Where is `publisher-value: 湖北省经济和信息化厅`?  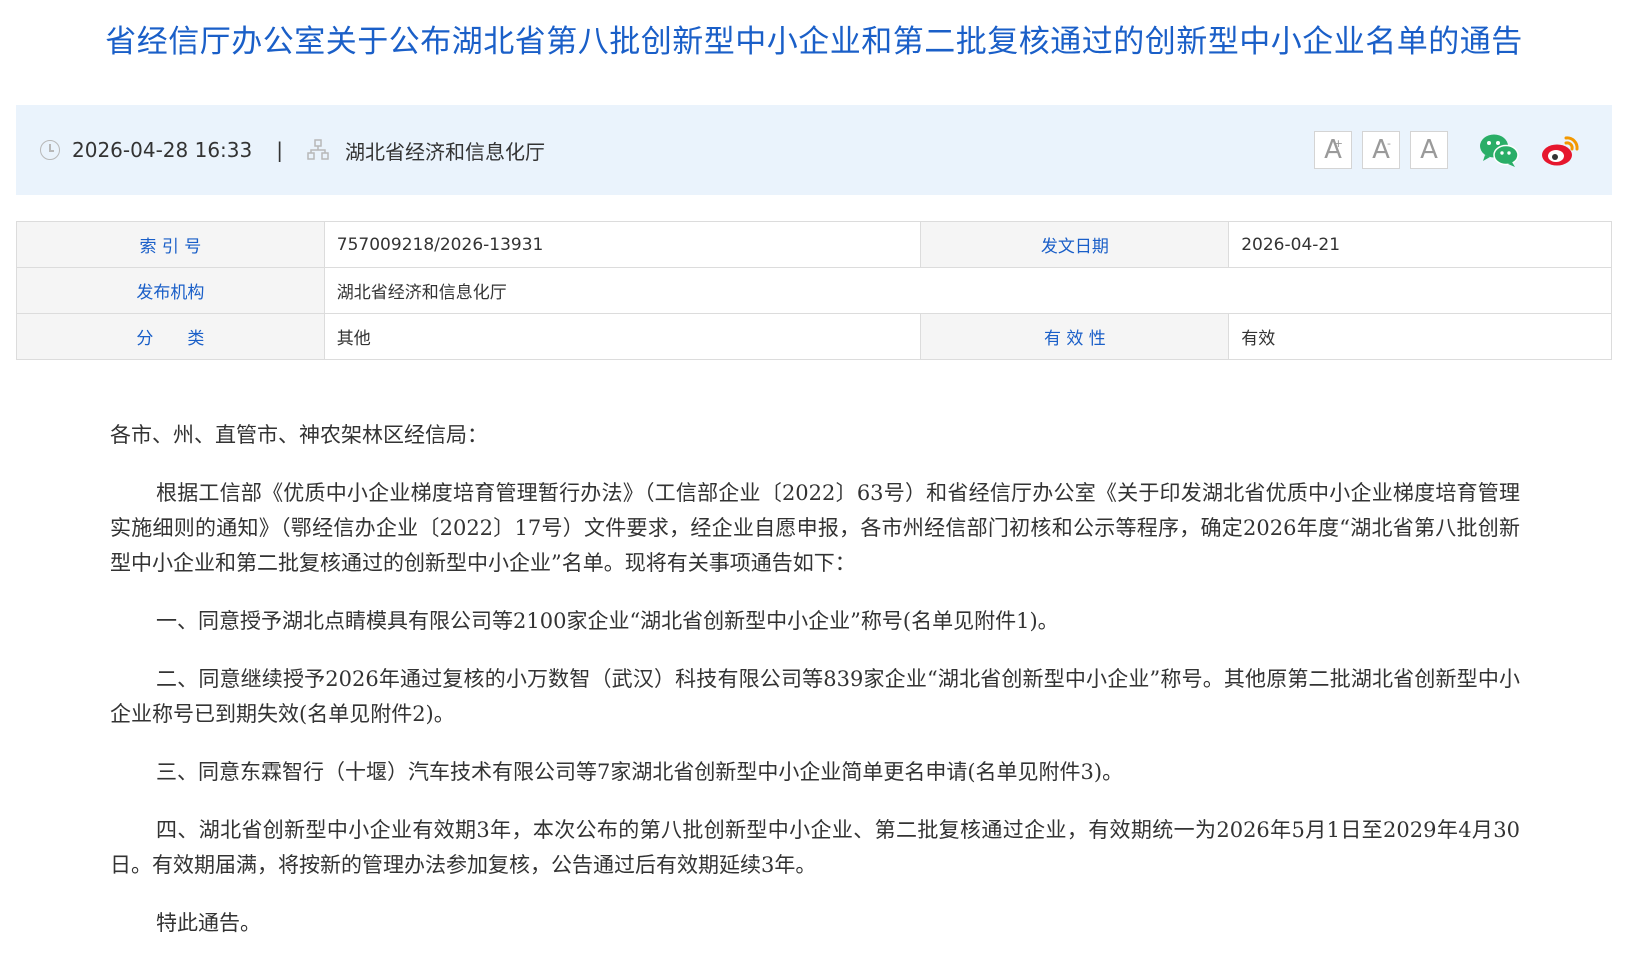 publisher-value: 湖北省经济和信息化厅 is located at coordinates (968, 290).